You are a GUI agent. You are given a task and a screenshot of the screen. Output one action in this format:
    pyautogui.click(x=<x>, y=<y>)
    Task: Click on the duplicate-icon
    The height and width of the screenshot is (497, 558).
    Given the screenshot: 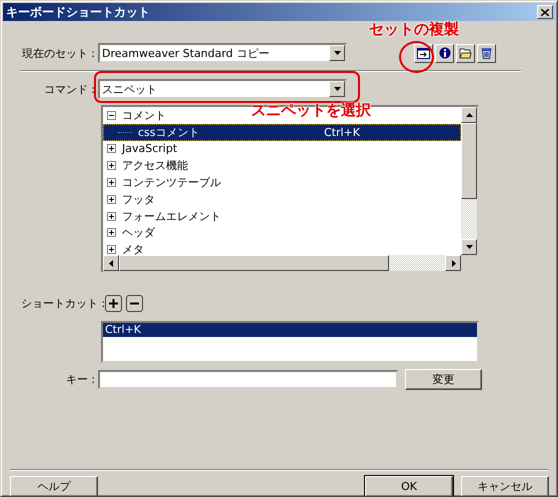 What is the action you would take?
    pyautogui.click(x=423, y=53)
    